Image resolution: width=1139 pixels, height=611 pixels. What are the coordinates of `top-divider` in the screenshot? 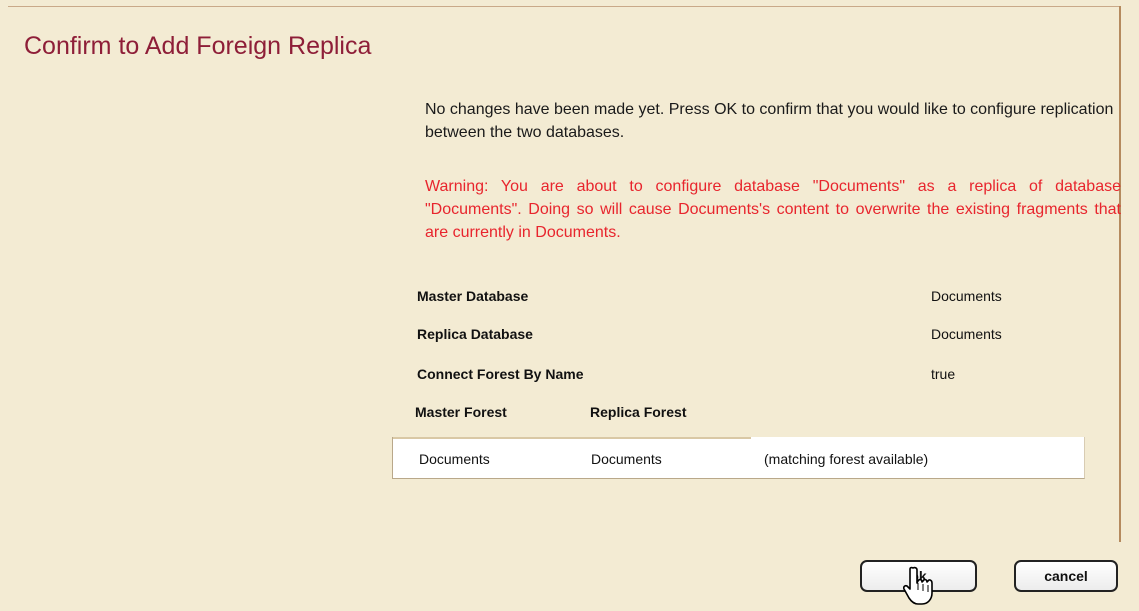 It's located at (564, 6).